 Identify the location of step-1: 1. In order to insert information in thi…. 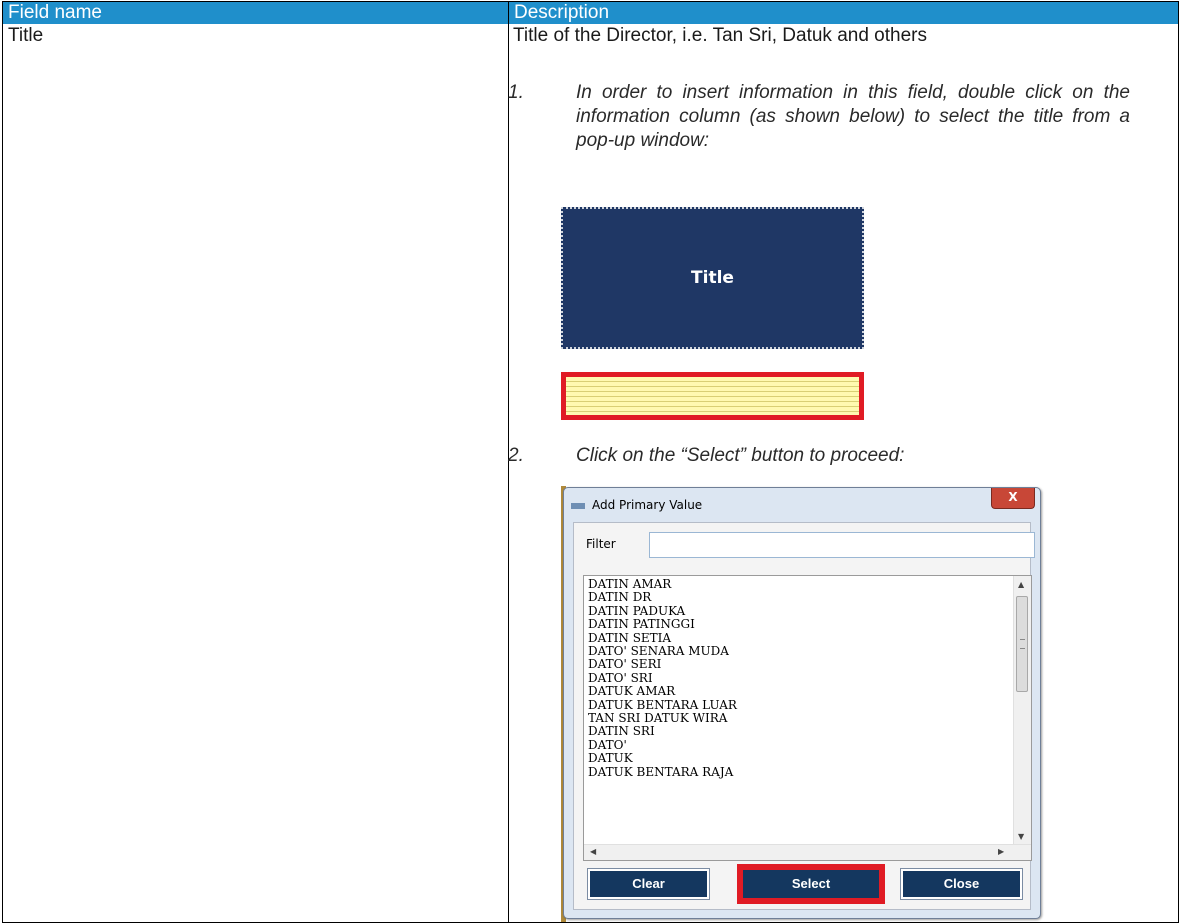
(820, 122).